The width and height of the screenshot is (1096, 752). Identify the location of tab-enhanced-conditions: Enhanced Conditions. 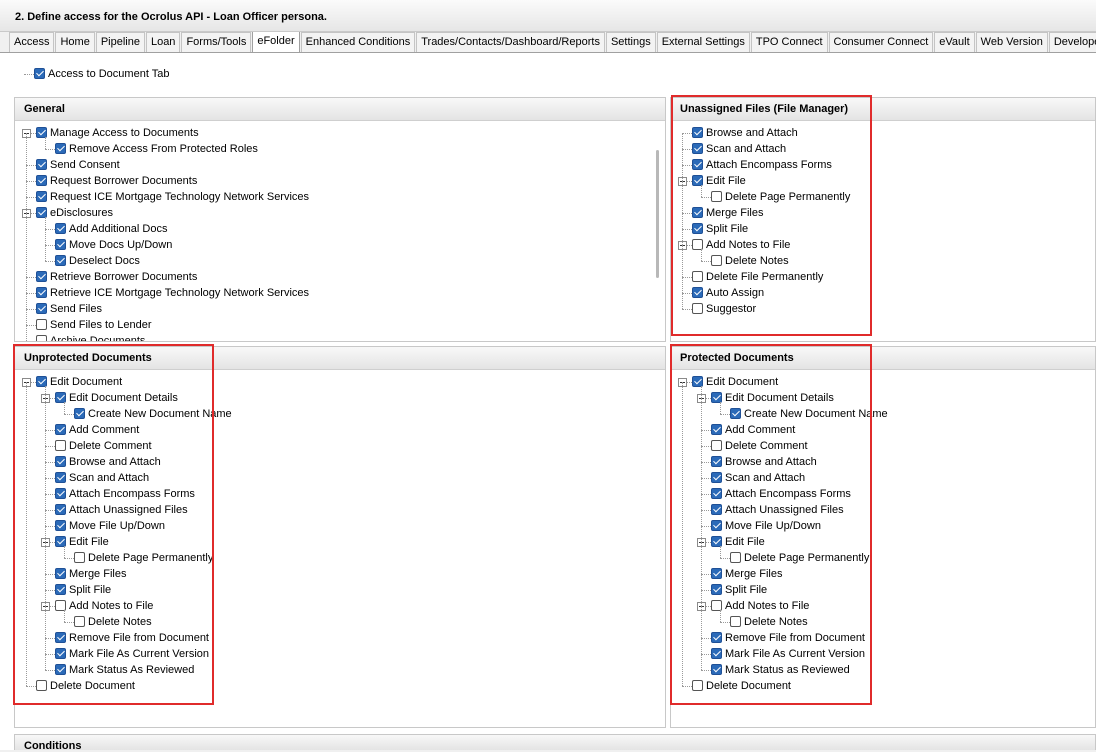
(358, 42).